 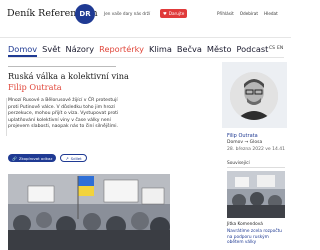 I want to click on author-portrait, so click(x=254, y=96).